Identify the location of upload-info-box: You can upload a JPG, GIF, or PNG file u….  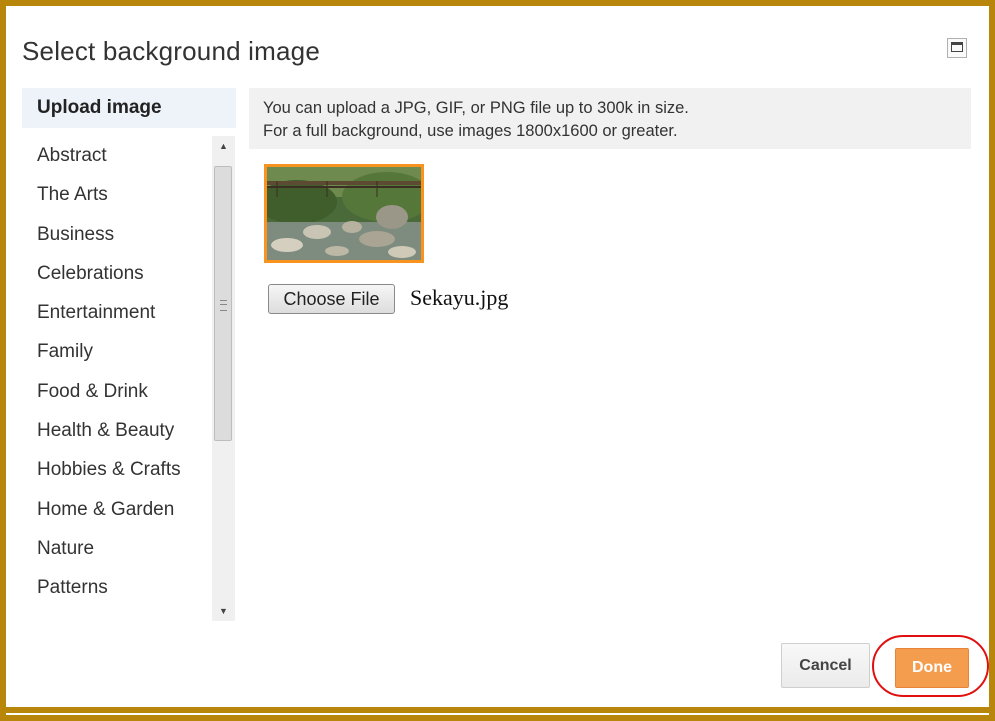
(610, 118).